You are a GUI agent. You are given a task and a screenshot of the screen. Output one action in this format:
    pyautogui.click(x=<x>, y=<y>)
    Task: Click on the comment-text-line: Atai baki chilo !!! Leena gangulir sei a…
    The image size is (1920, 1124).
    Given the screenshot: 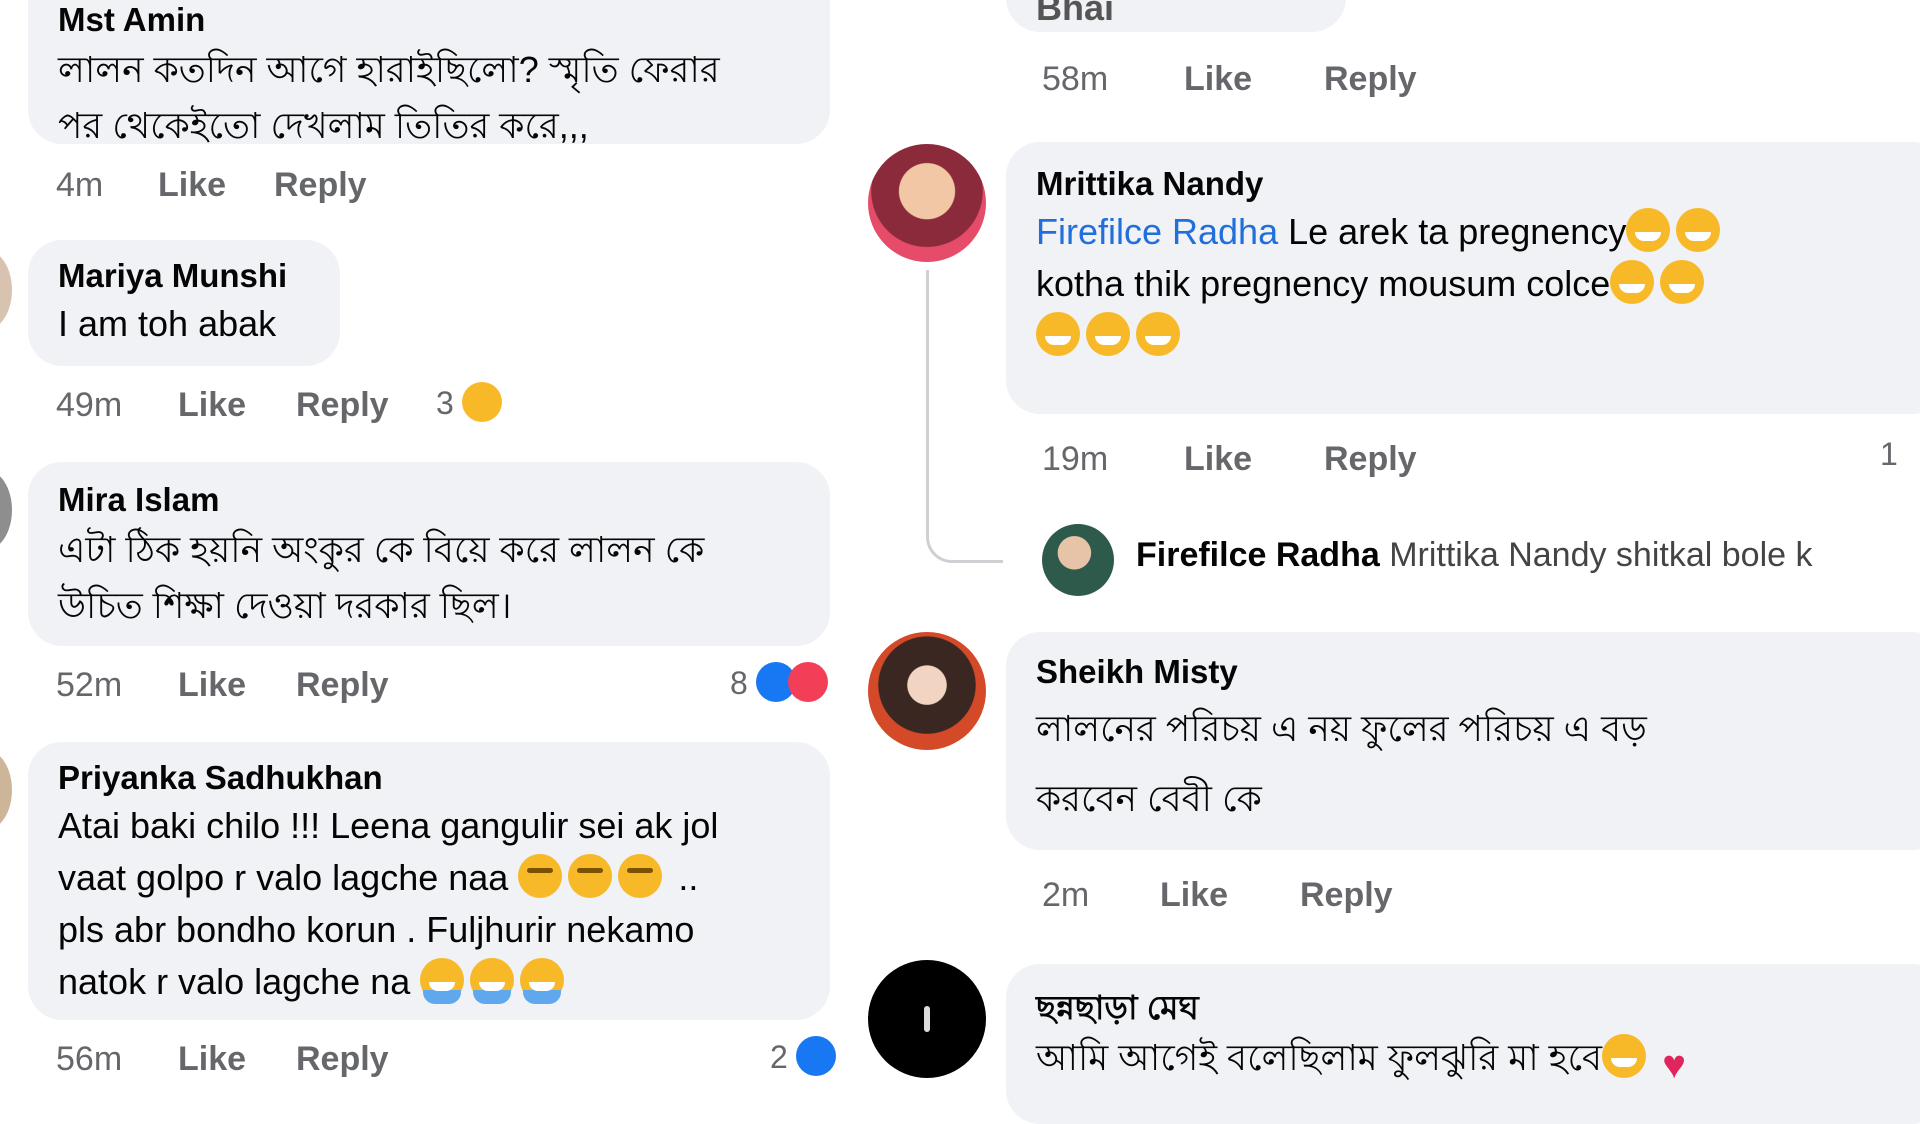 What is the action you would take?
    pyautogui.click(x=388, y=825)
    